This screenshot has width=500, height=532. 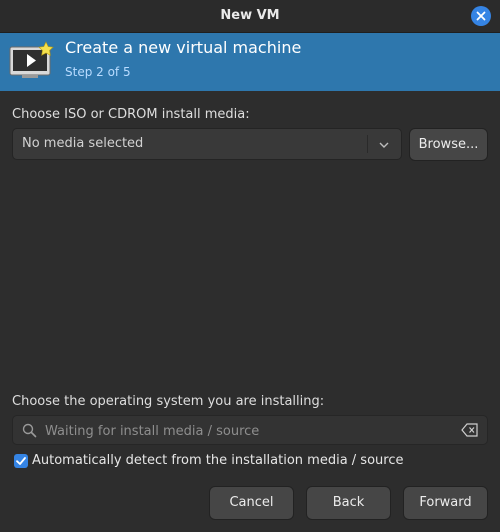 I want to click on forward-button: Forward, so click(x=445, y=503).